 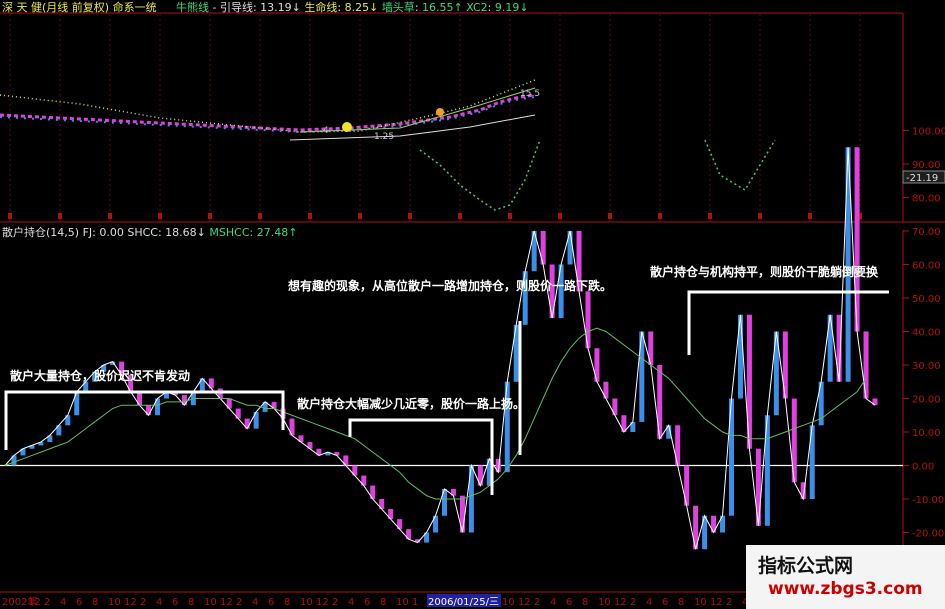 What do you see at coordinates (922, 178) in the screenshot?
I see `value-box-text: -21.19` at bounding box center [922, 178].